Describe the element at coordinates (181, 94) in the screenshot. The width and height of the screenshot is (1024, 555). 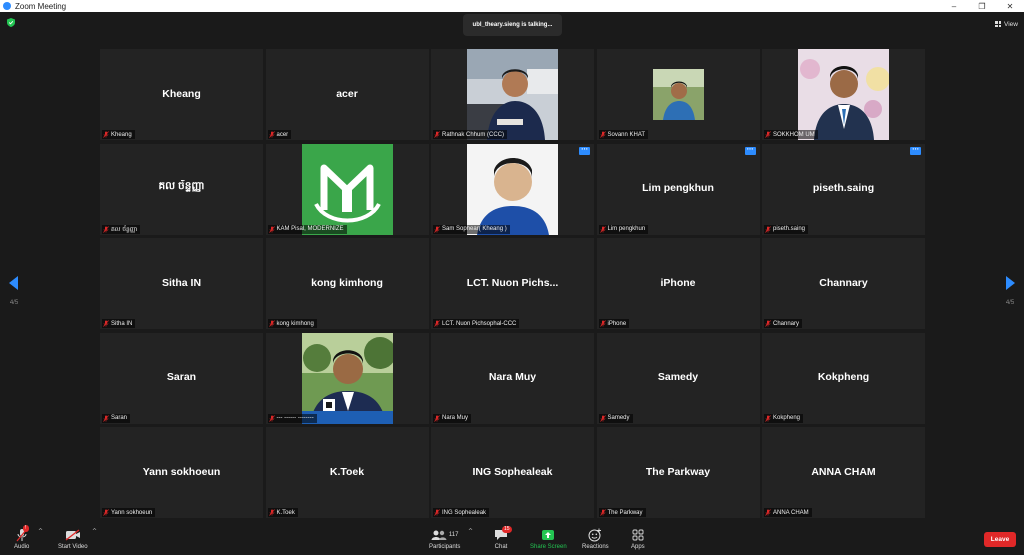
I see `participant-tile: Kheang Kheang` at that location.